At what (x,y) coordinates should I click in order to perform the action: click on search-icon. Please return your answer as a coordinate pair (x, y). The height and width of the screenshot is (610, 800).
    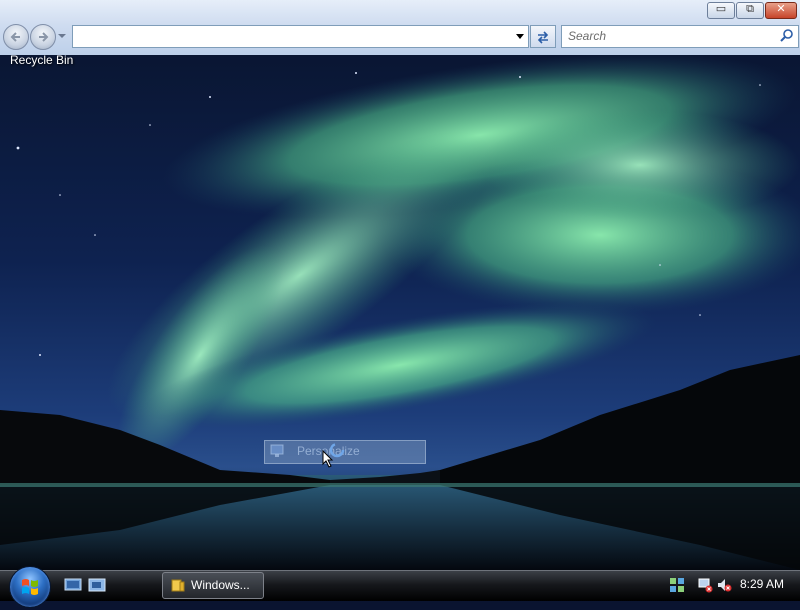
    Looking at the image, I should click on (787, 36).